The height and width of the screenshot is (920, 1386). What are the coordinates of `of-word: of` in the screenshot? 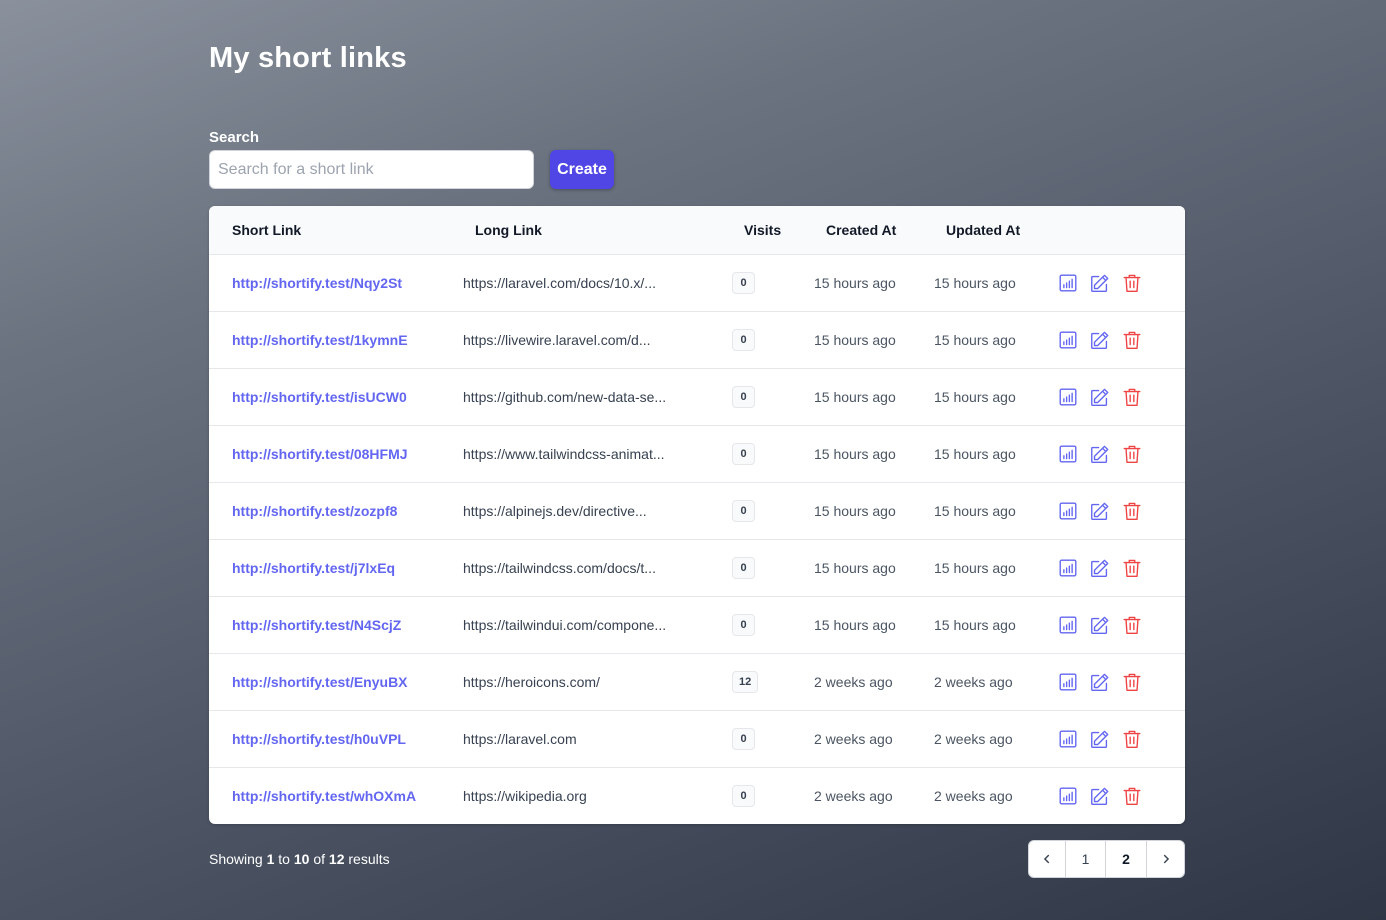 It's located at (319, 859).